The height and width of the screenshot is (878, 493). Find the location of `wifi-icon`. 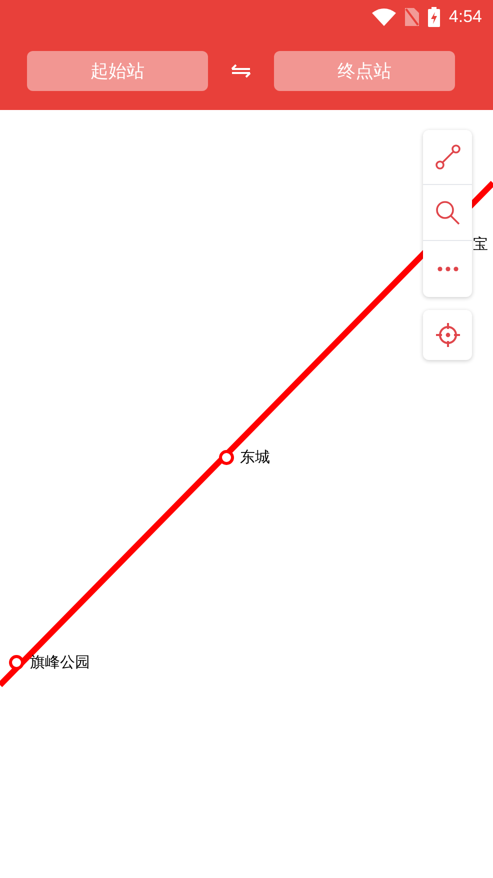

wifi-icon is located at coordinates (384, 17).